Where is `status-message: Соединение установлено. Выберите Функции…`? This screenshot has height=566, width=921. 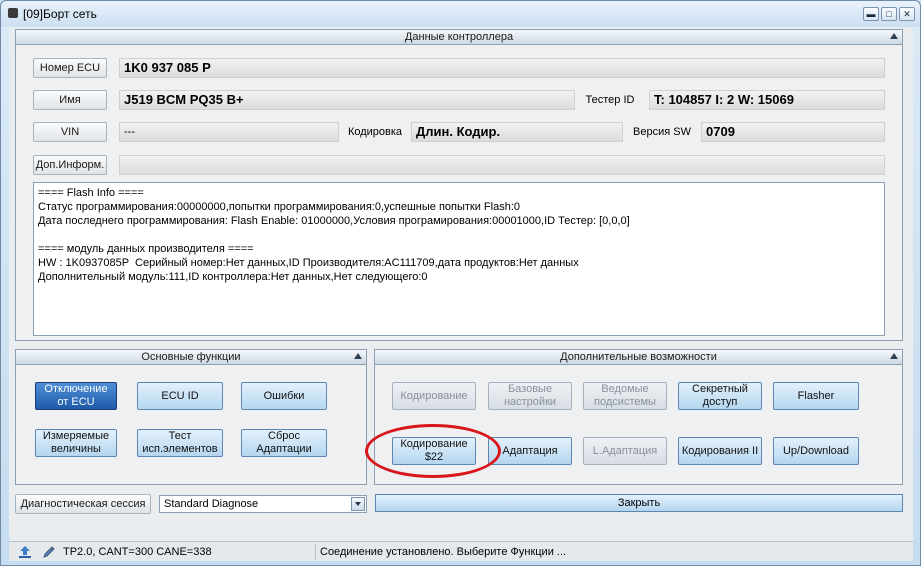
status-message: Соединение установлено. Выберите Функции… is located at coordinates (613, 552).